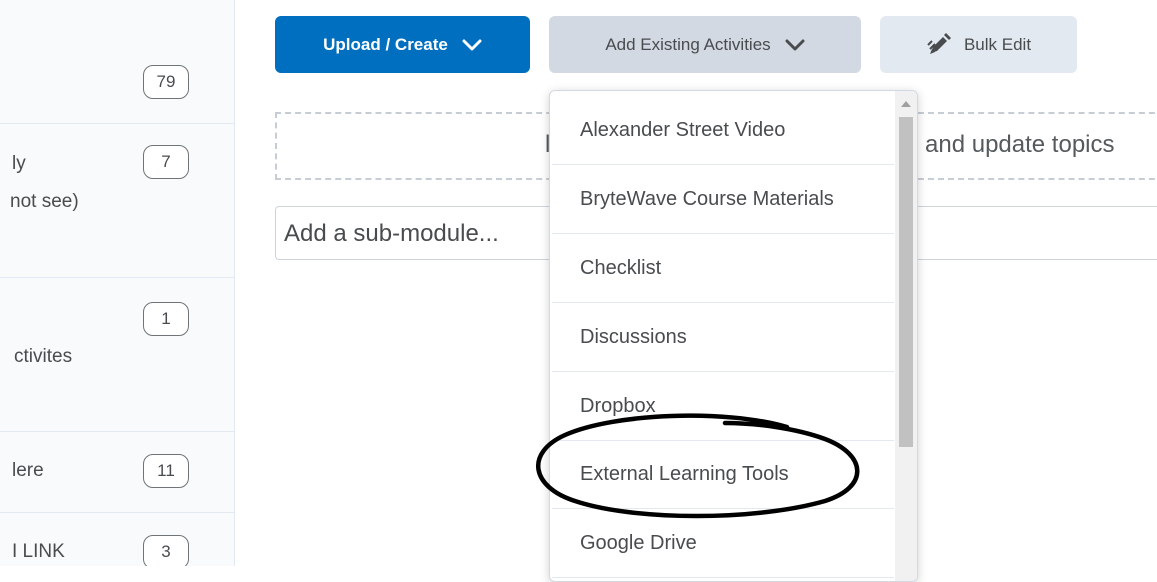 The image size is (1157, 582). I want to click on sidebar-item: 79, so click(117, 61).